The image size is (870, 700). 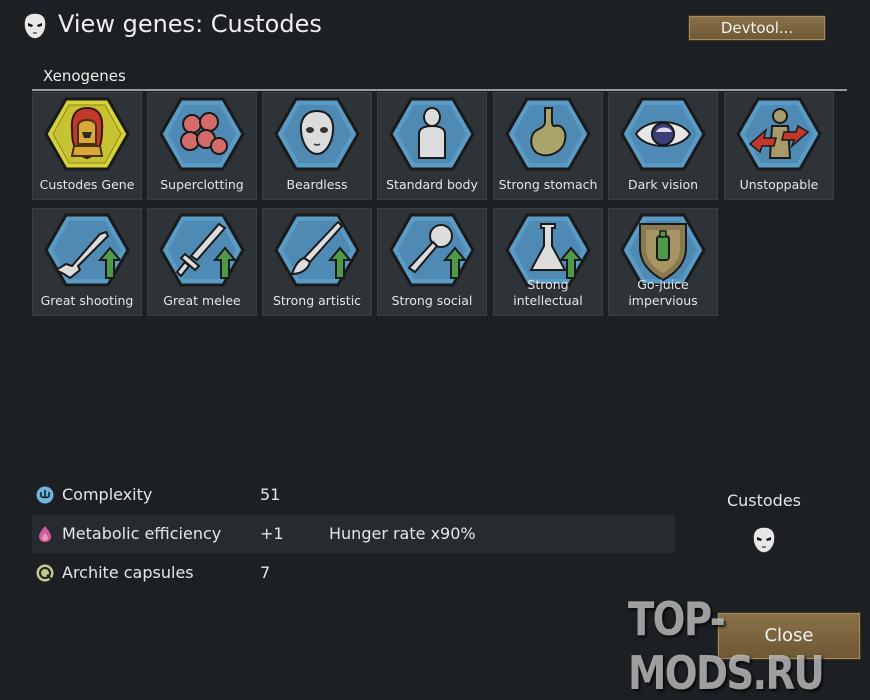 I want to click on stat-name: Complexity, so click(x=107, y=494).